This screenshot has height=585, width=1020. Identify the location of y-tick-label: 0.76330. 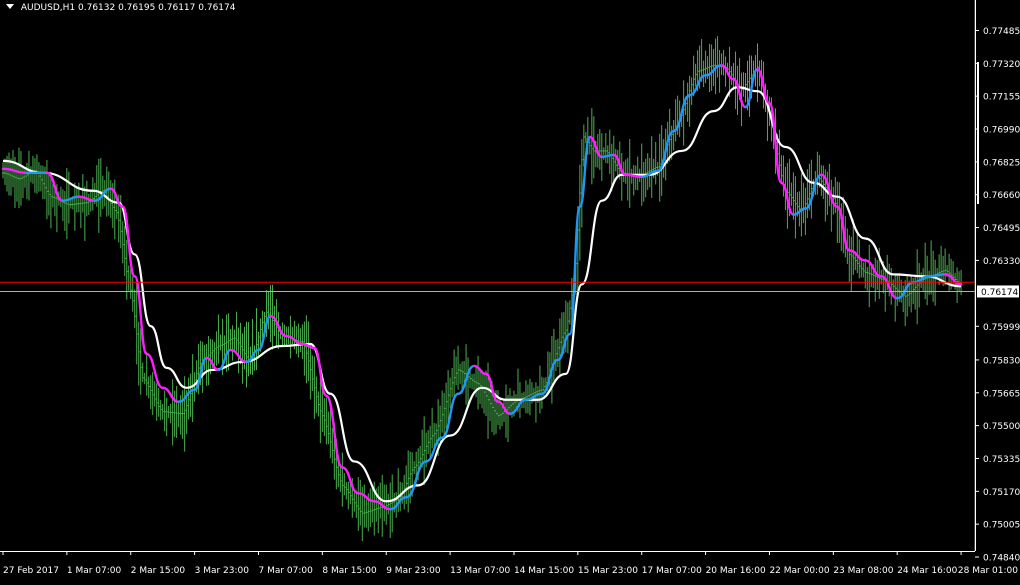
(1001, 262).